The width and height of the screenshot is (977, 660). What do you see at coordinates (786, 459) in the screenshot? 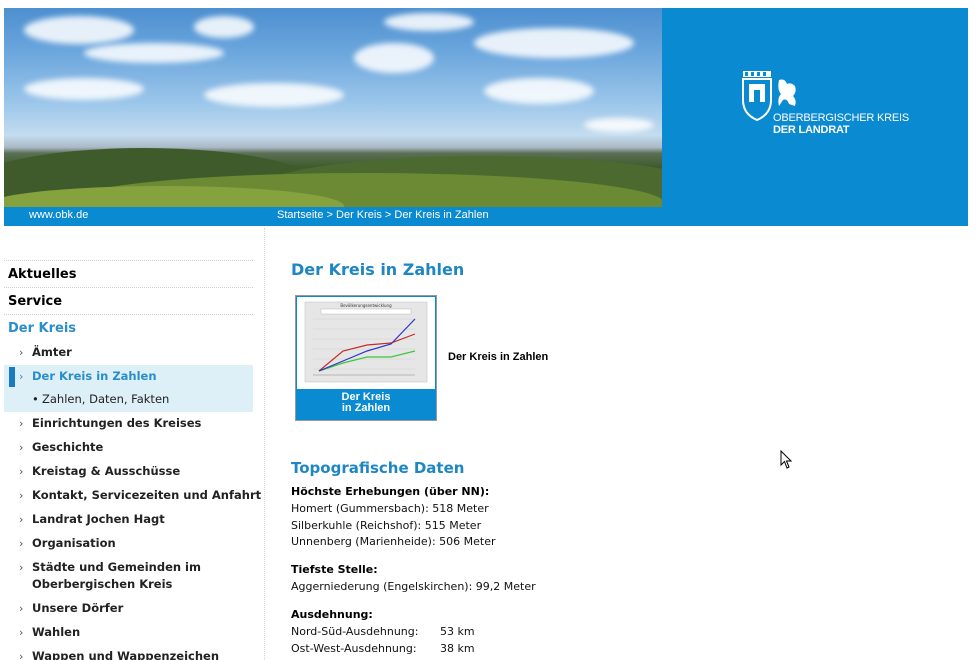
I see `mouse-cursor-icon` at bounding box center [786, 459].